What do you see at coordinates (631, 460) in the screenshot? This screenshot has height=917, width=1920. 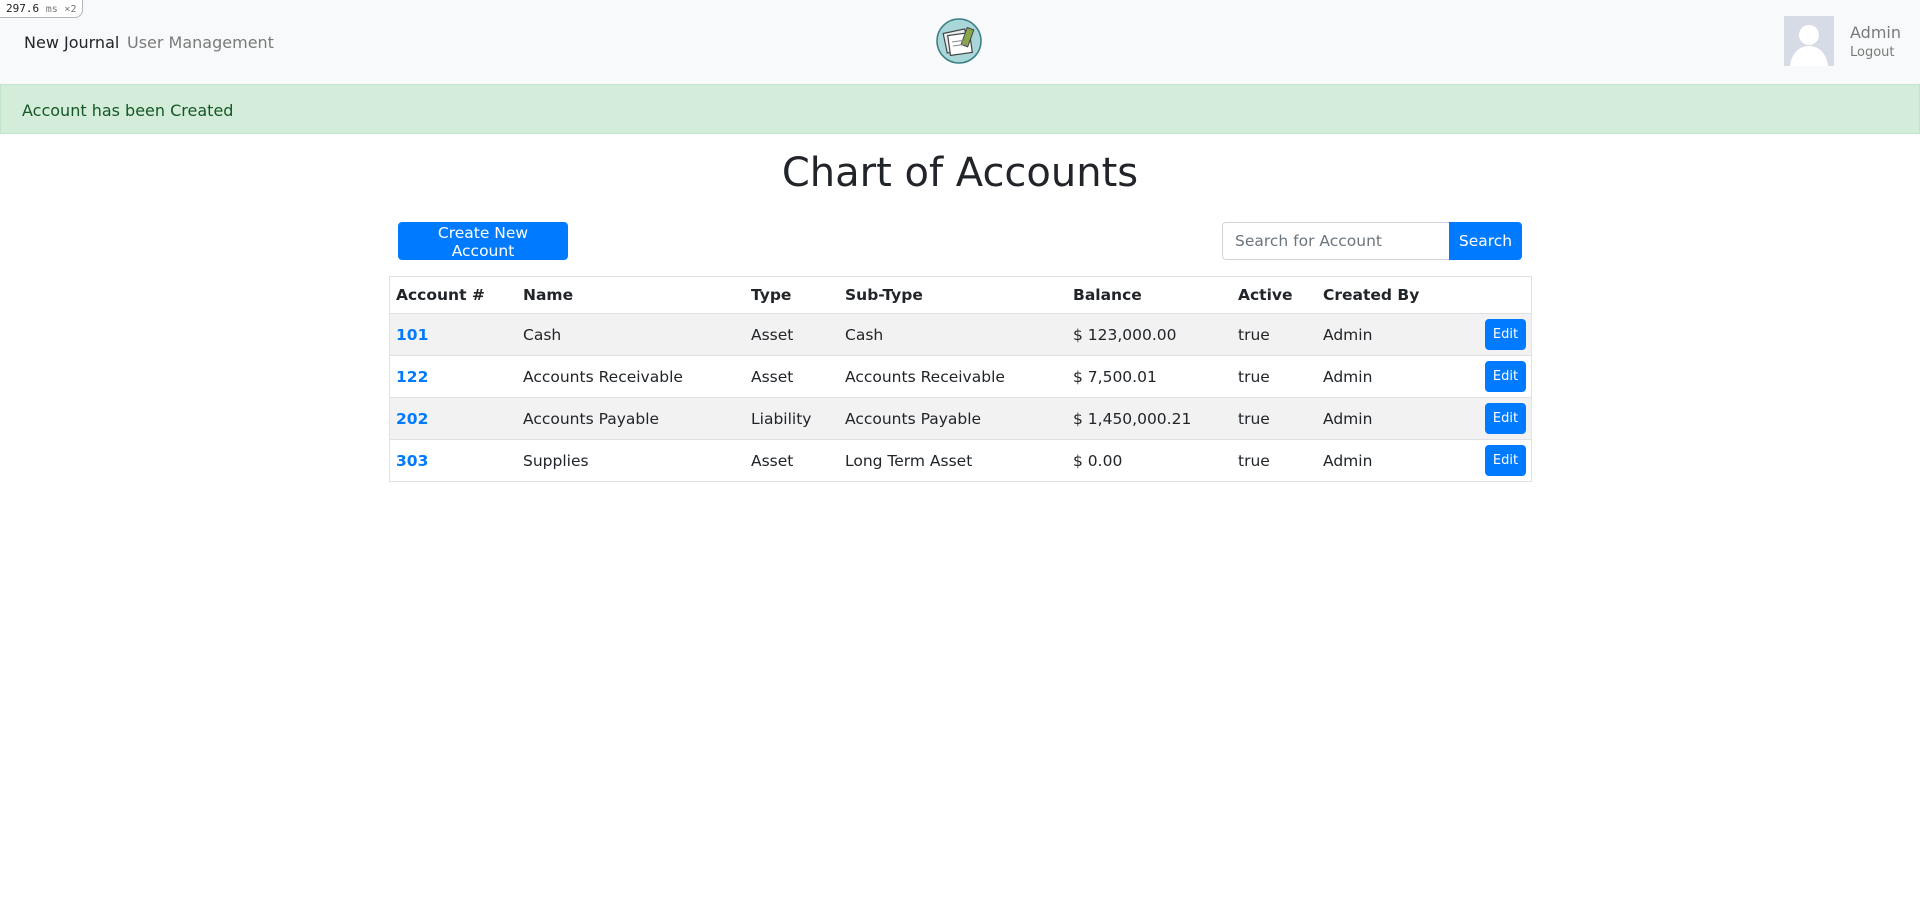 I see `cell-name: Supplies` at bounding box center [631, 460].